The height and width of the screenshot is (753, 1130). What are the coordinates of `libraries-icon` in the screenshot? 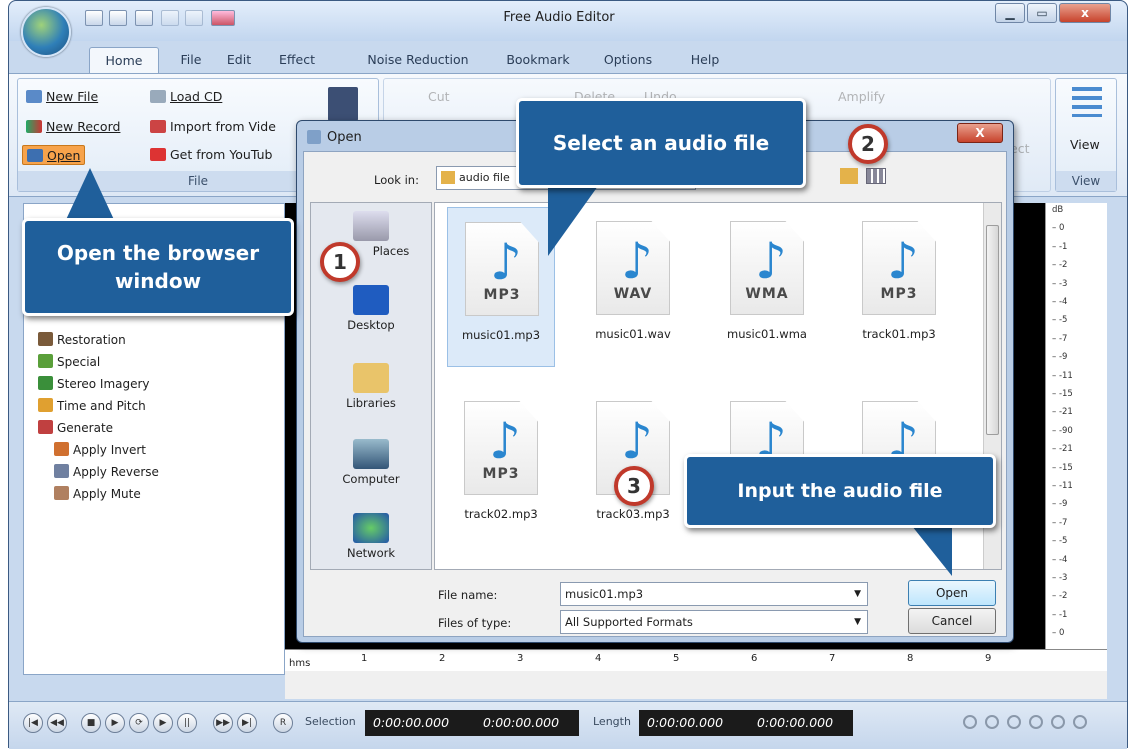 It's located at (371, 378).